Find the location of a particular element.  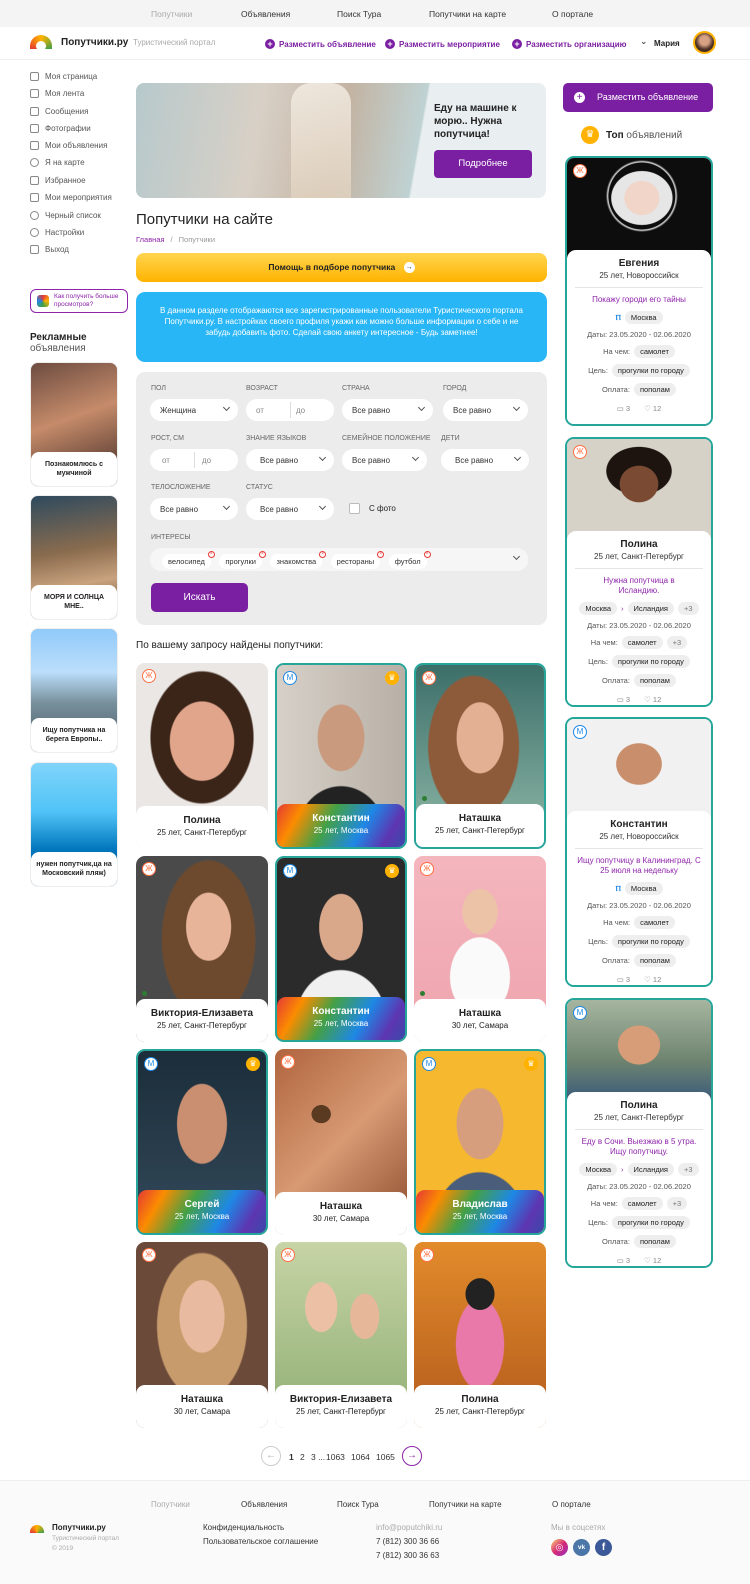

footer-email: info@poputchiki.ru is located at coordinates (409, 1527).